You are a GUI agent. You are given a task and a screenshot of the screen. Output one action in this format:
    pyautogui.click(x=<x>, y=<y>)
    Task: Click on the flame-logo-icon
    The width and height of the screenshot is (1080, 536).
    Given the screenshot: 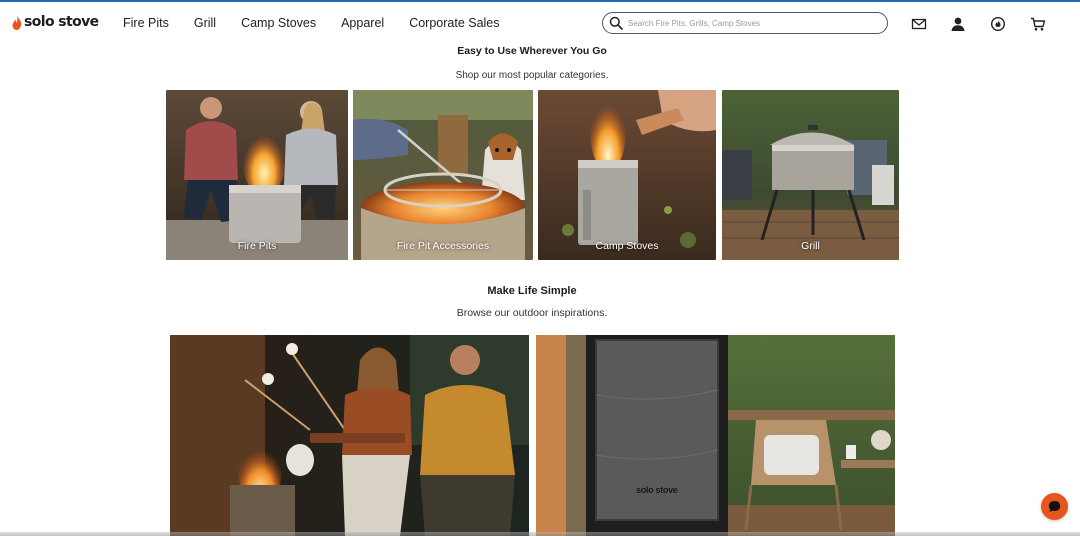 What is the action you would take?
    pyautogui.click(x=17, y=22)
    